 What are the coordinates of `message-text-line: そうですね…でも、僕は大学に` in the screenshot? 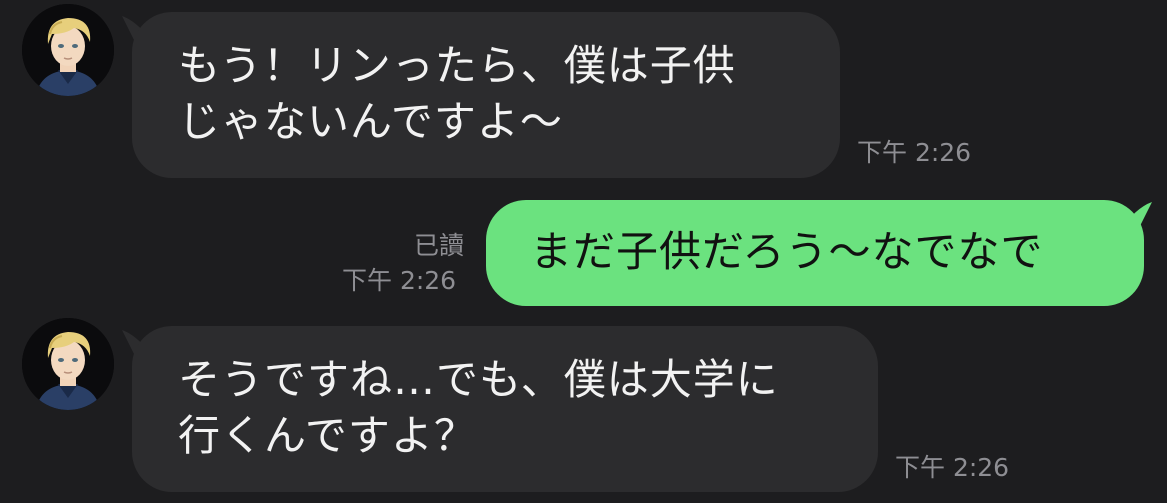 It's located at (478, 379).